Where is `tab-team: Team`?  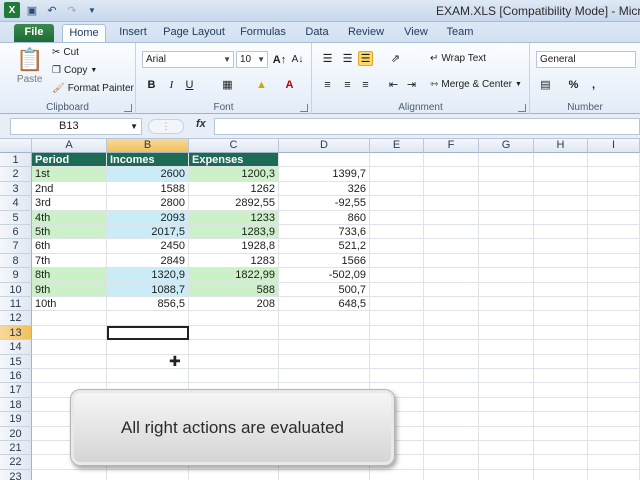 tab-team: Team is located at coordinates (460, 33).